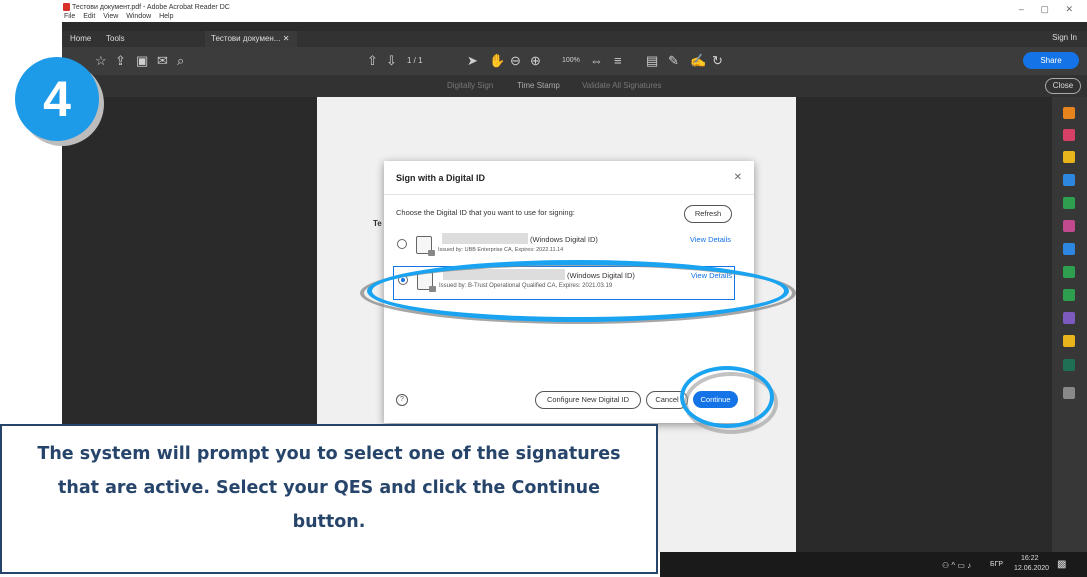 The height and width of the screenshot is (577, 1087). Describe the element at coordinates (425, 246) in the screenshot. I see `certificate-icon` at that location.